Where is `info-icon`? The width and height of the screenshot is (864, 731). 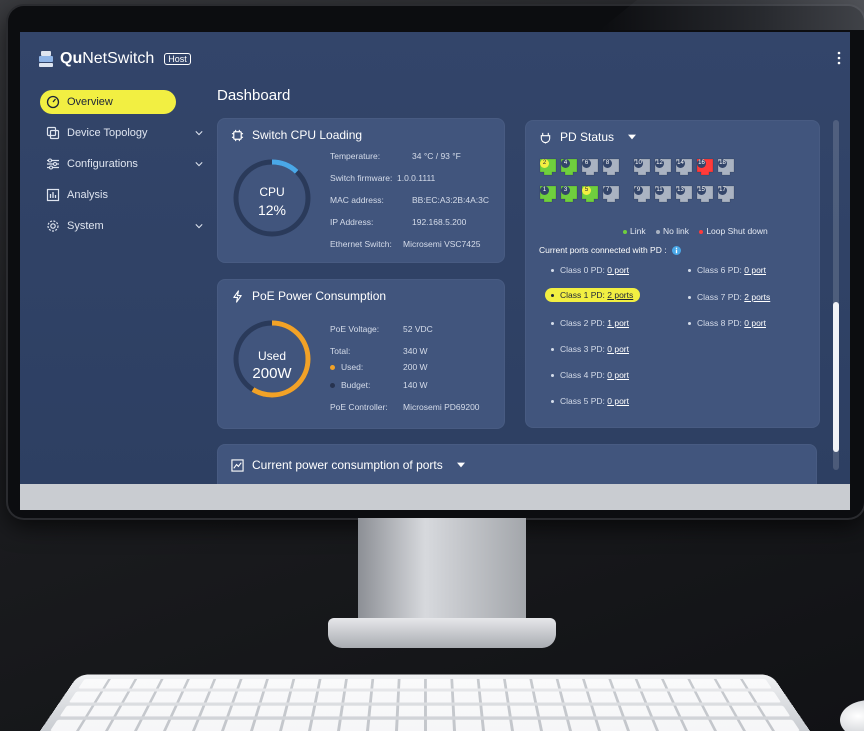 info-icon is located at coordinates (676, 250).